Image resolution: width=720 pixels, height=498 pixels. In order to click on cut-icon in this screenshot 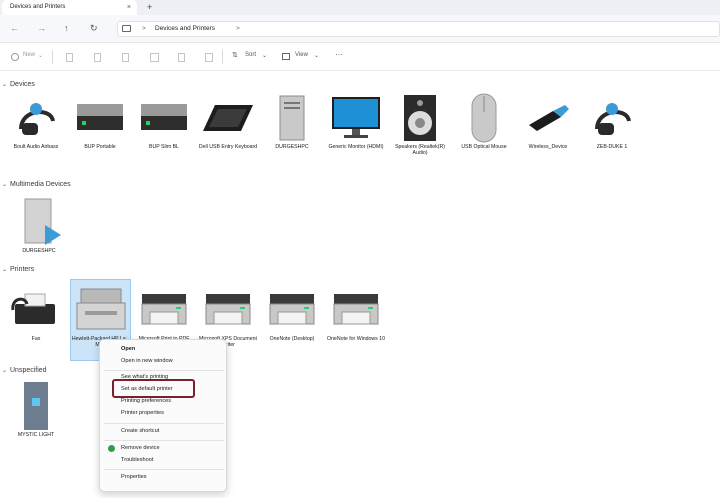, I will do `click(69, 57)`.